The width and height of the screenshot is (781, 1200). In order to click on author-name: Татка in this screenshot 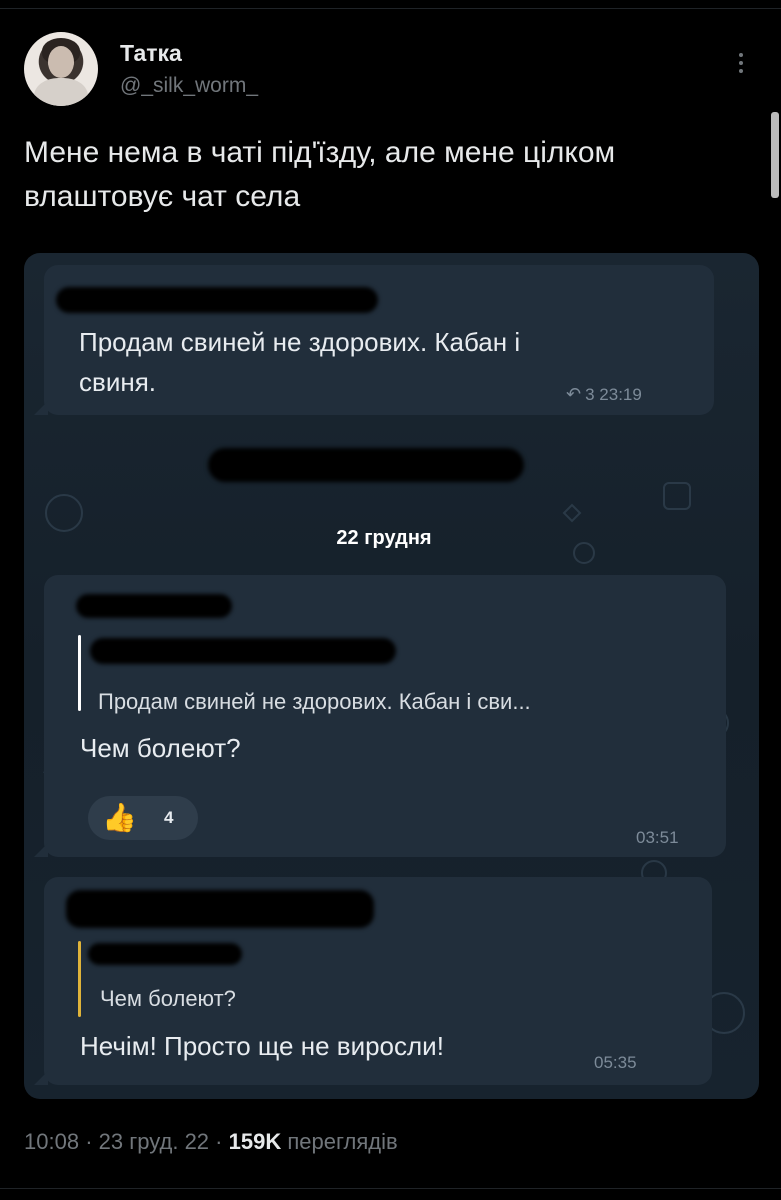, I will do `click(151, 53)`.